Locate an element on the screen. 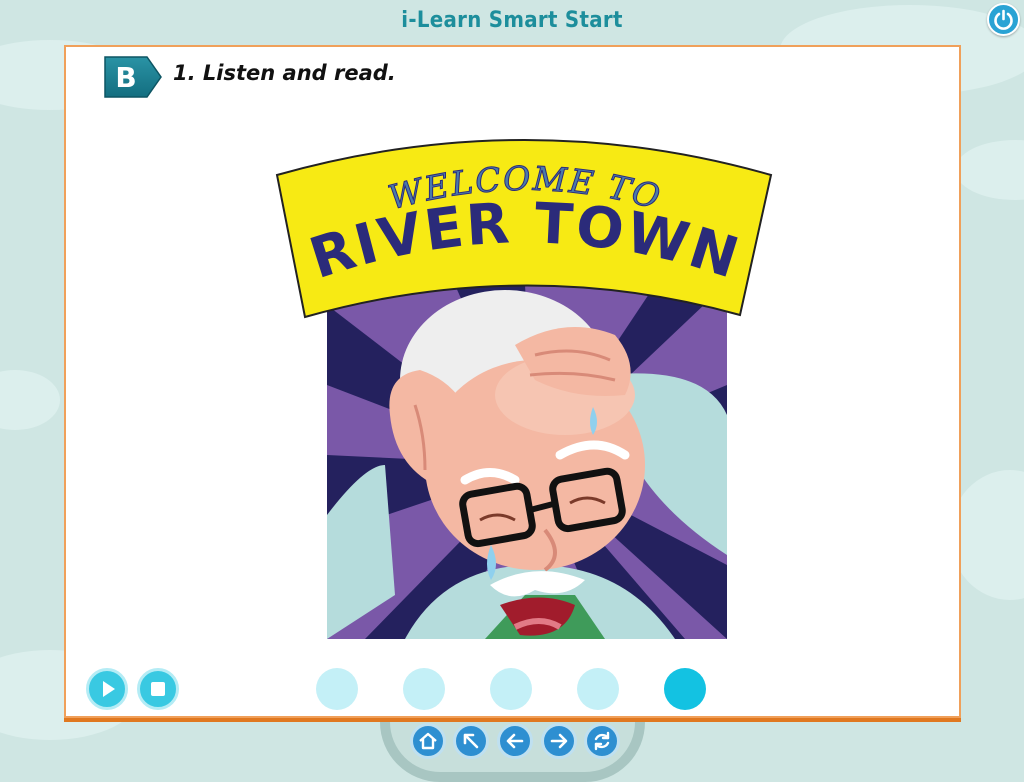 Image resolution: width=1024 pixels, height=782 pixels. play-button is located at coordinates (107, 689).